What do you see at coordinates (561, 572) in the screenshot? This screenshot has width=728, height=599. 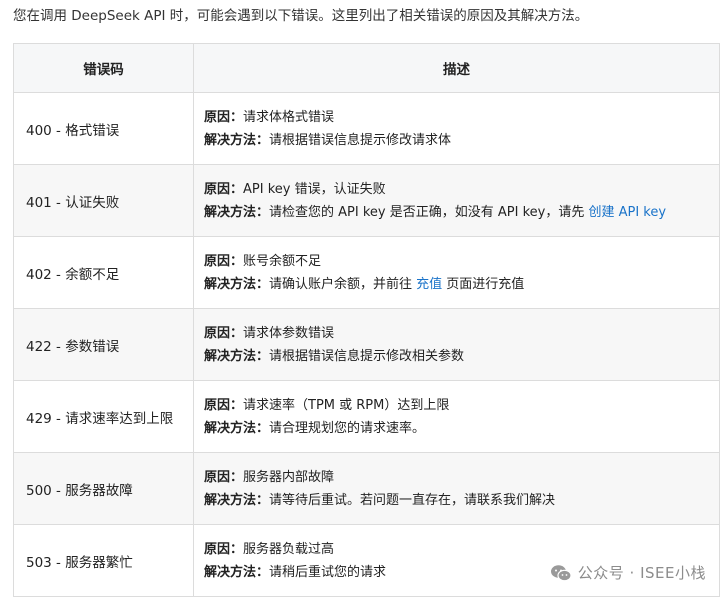 I see `wechat-icon` at bounding box center [561, 572].